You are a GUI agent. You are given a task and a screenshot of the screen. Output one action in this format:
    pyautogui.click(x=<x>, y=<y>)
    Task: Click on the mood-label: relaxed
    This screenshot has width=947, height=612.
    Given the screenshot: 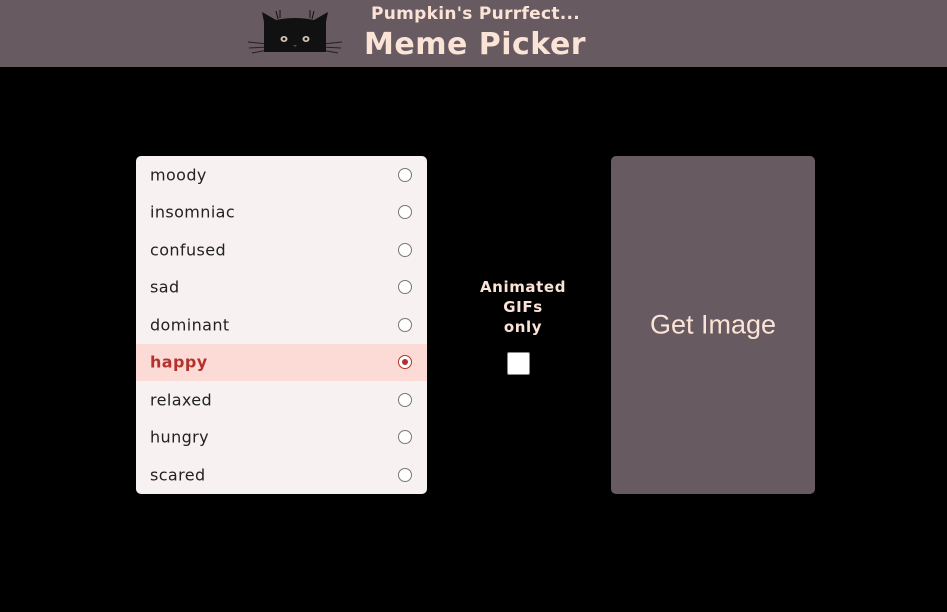 What is the action you would take?
    pyautogui.click(x=181, y=400)
    